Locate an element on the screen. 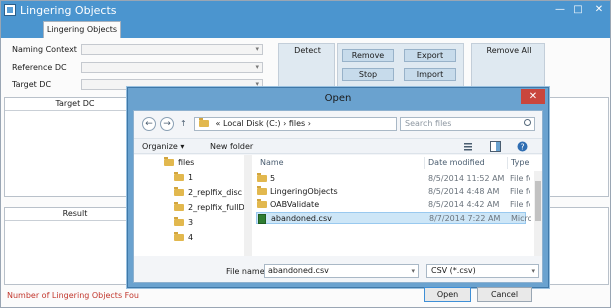 The image size is (611, 308). file-name-value: abandoned.csv is located at coordinates (298, 270).